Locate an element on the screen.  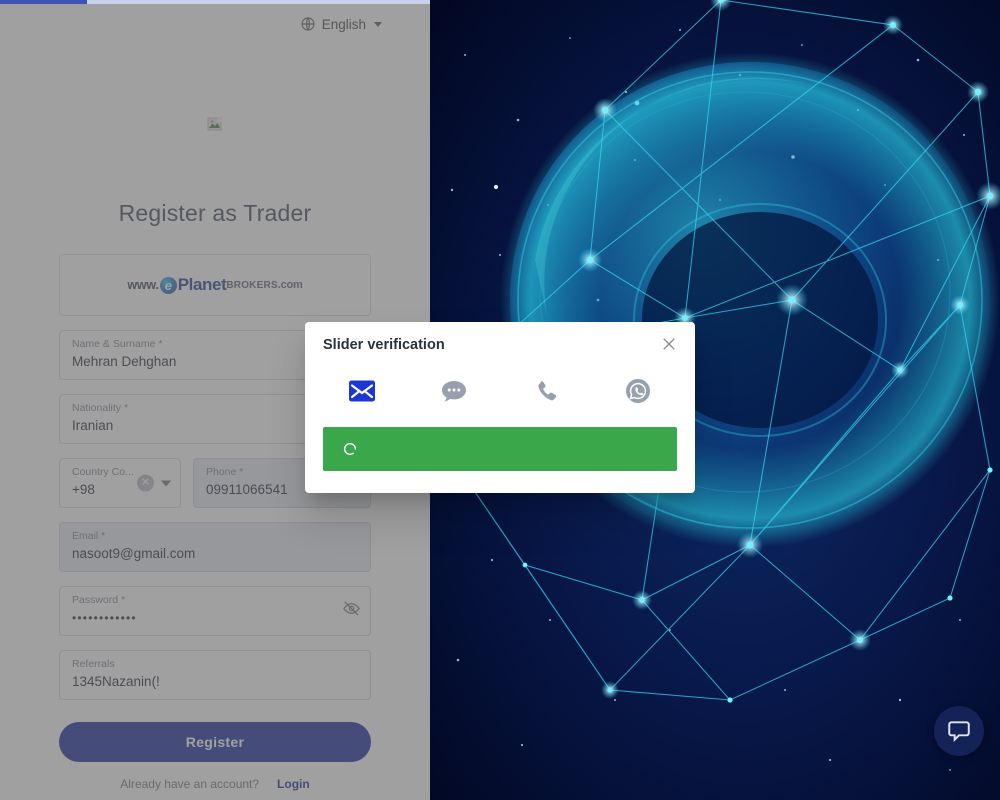
phone-icon is located at coordinates (546, 390).